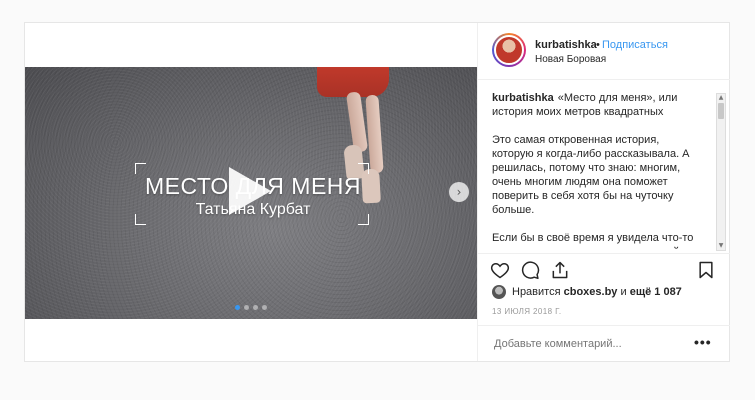 Image resolution: width=755 pixels, height=400 pixels. What do you see at coordinates (721, 246) in the screenshot?
I see `scroll-down-icon: ▼` at bounding box center [721, 246].